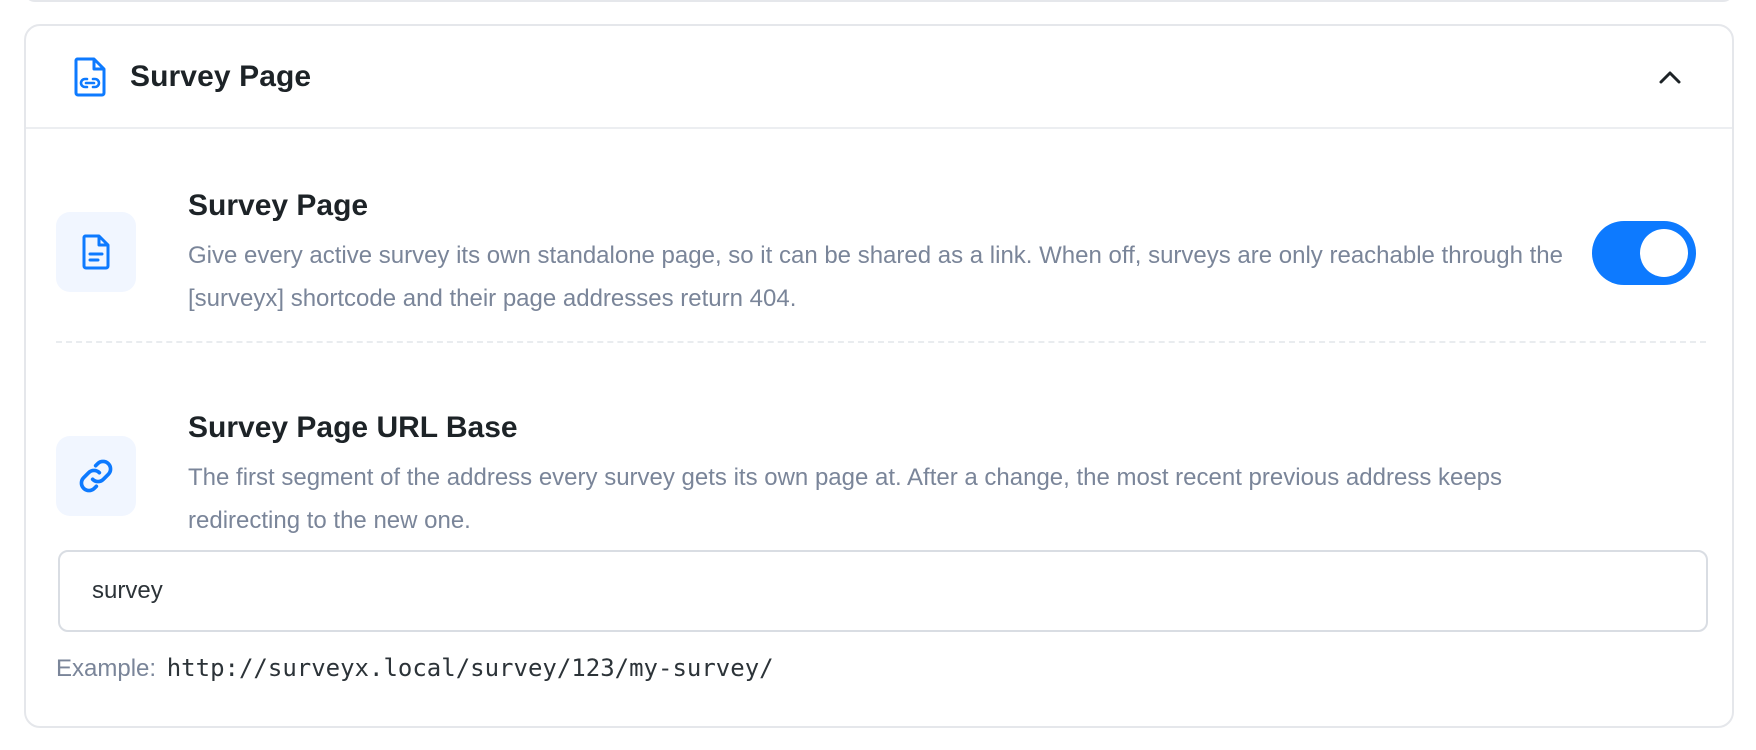  What do you see at coordinates (1664, 253) in the screenshot?
I see `toggle-knob` at bounding box center [1664, 253].